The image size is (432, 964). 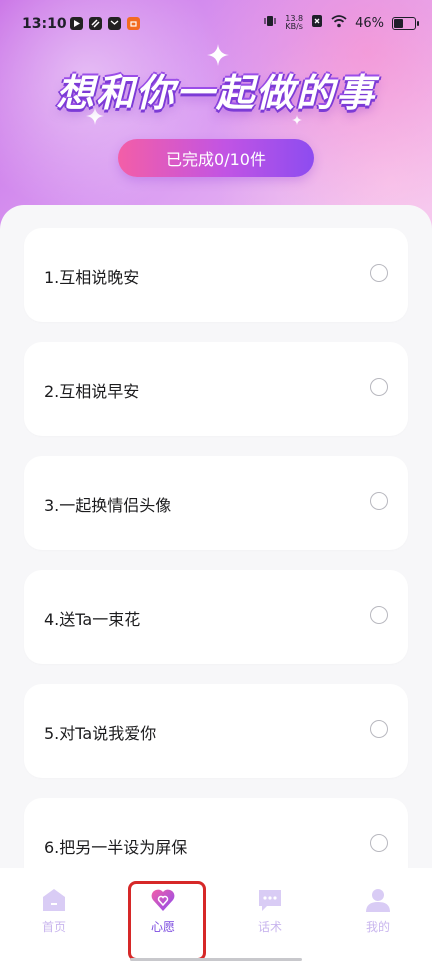 I want to click on wish-item-label: 6.把另一半设为屏保, so click(x=116, y=847).